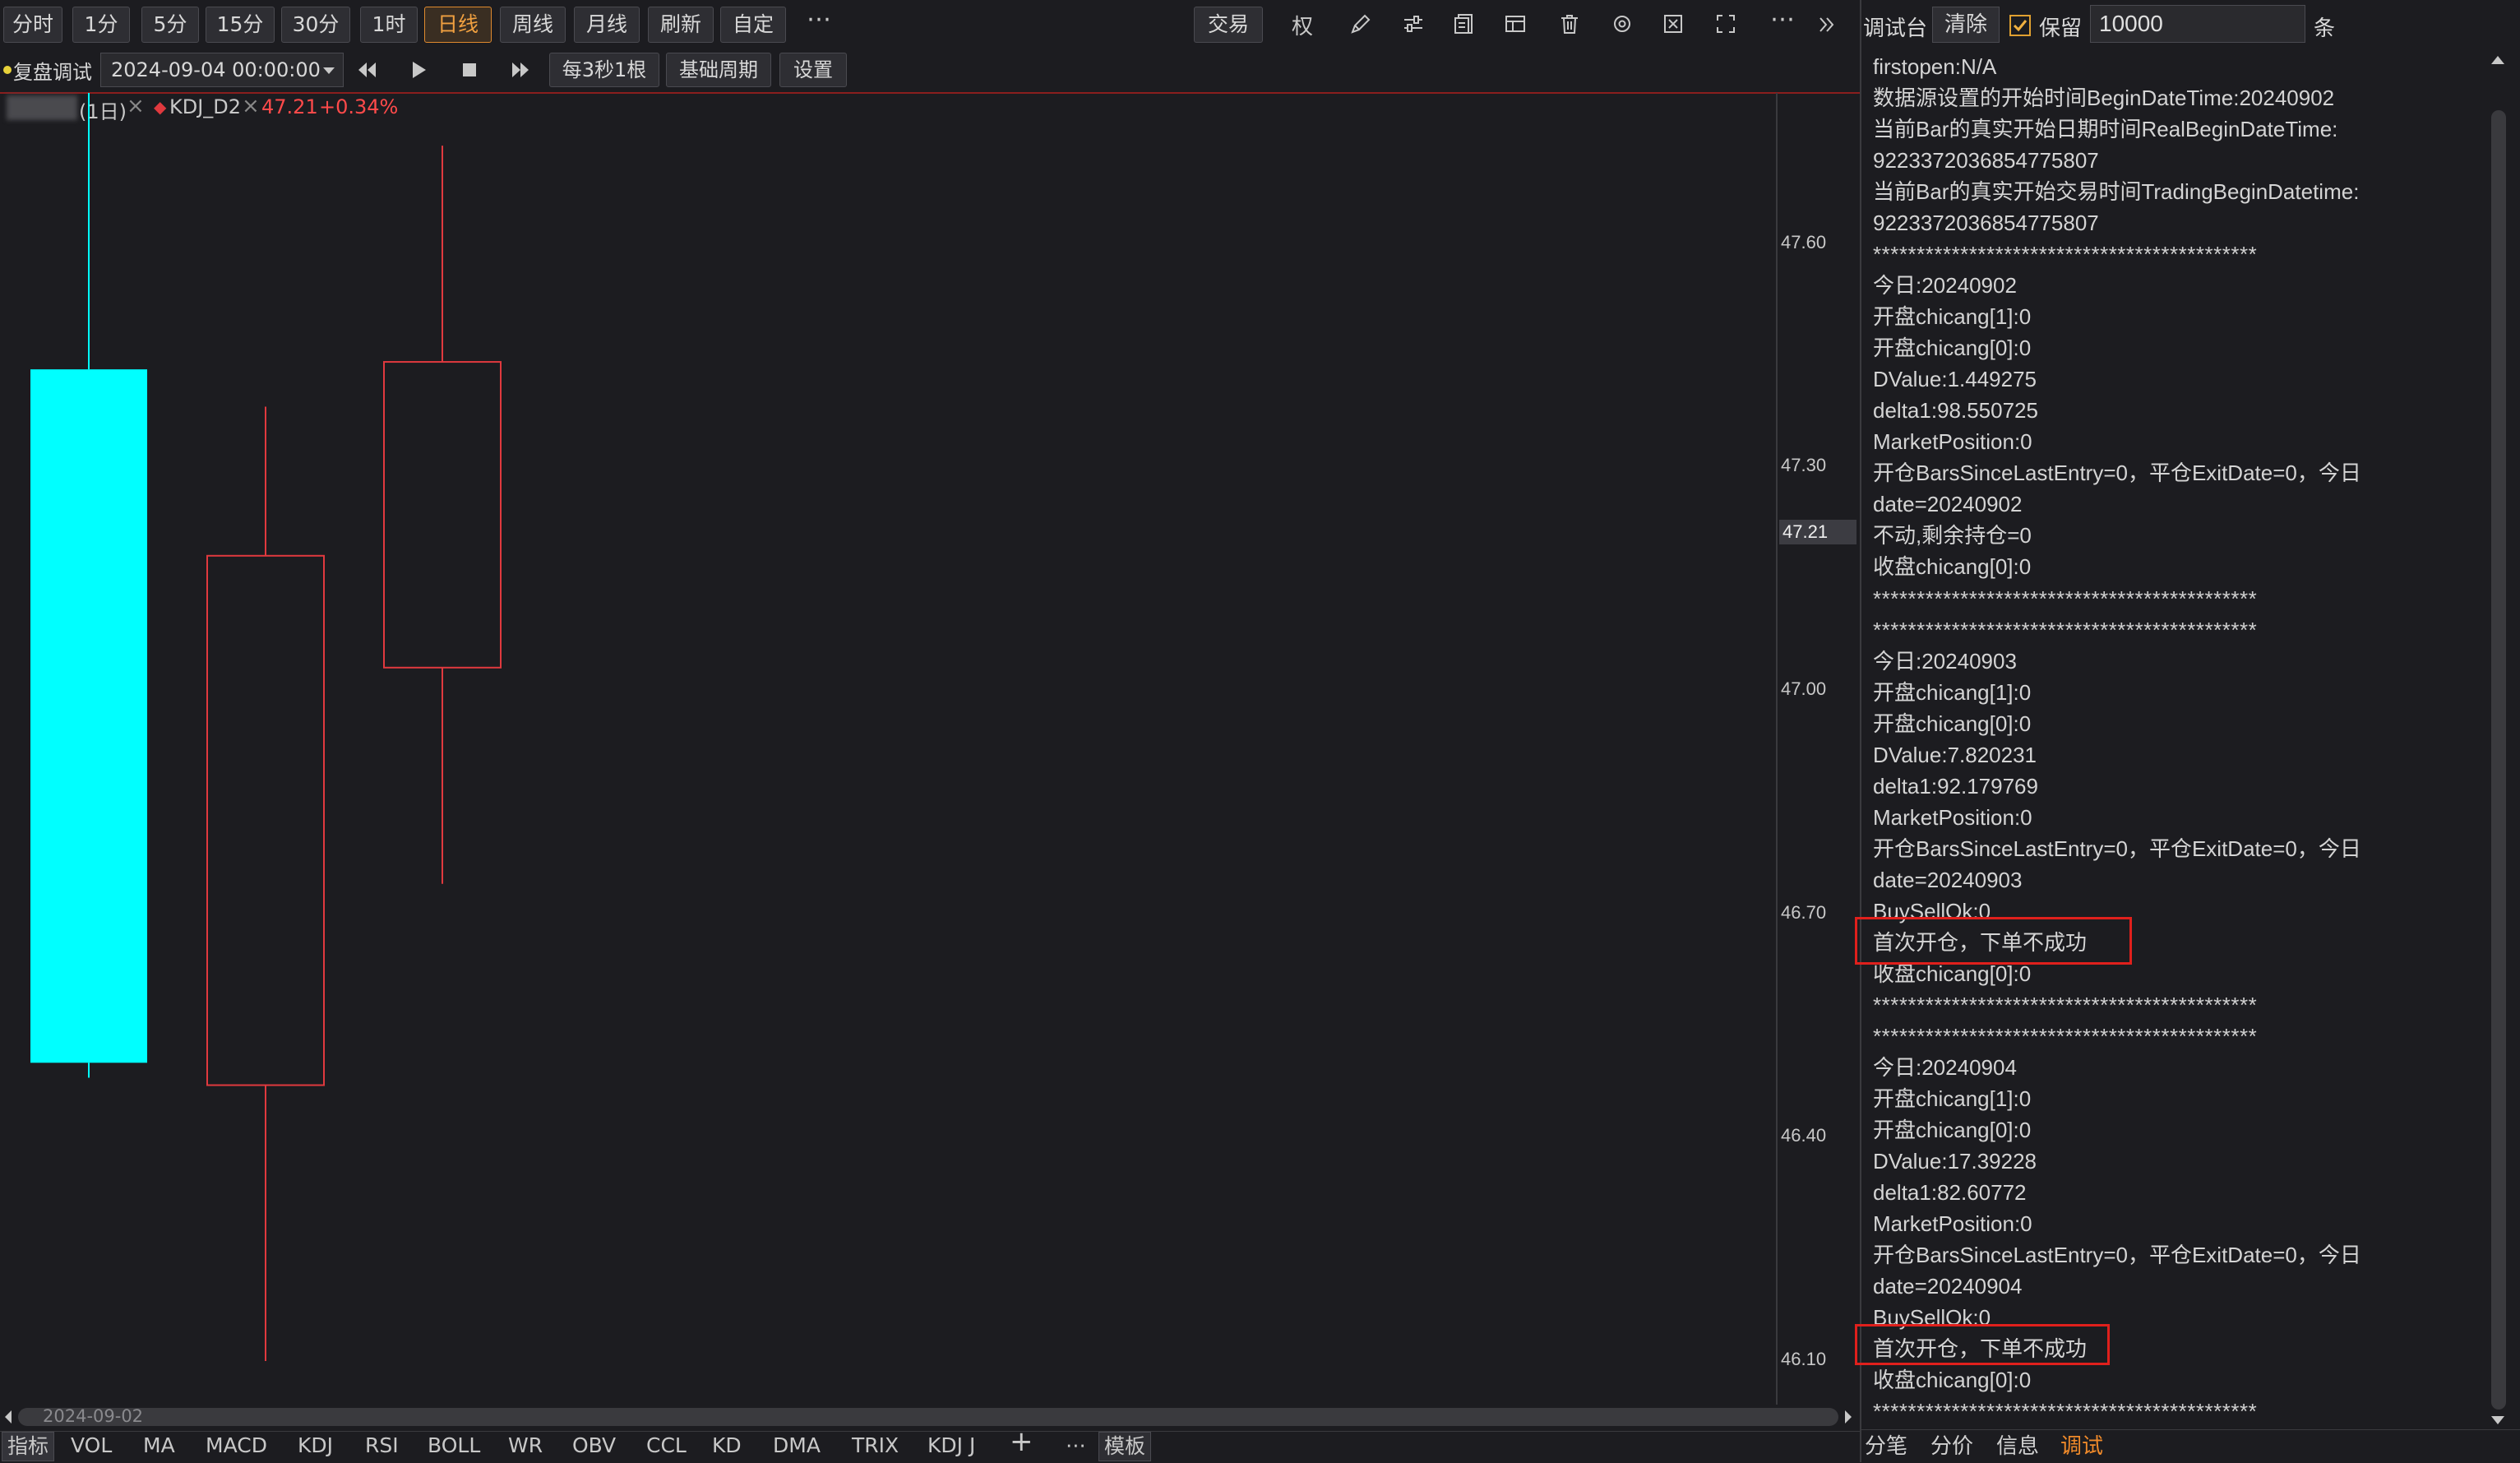  Describe the element at coordinates (718, 70) in the screenshot. I see `base-period-button: 基础周期` at that location.